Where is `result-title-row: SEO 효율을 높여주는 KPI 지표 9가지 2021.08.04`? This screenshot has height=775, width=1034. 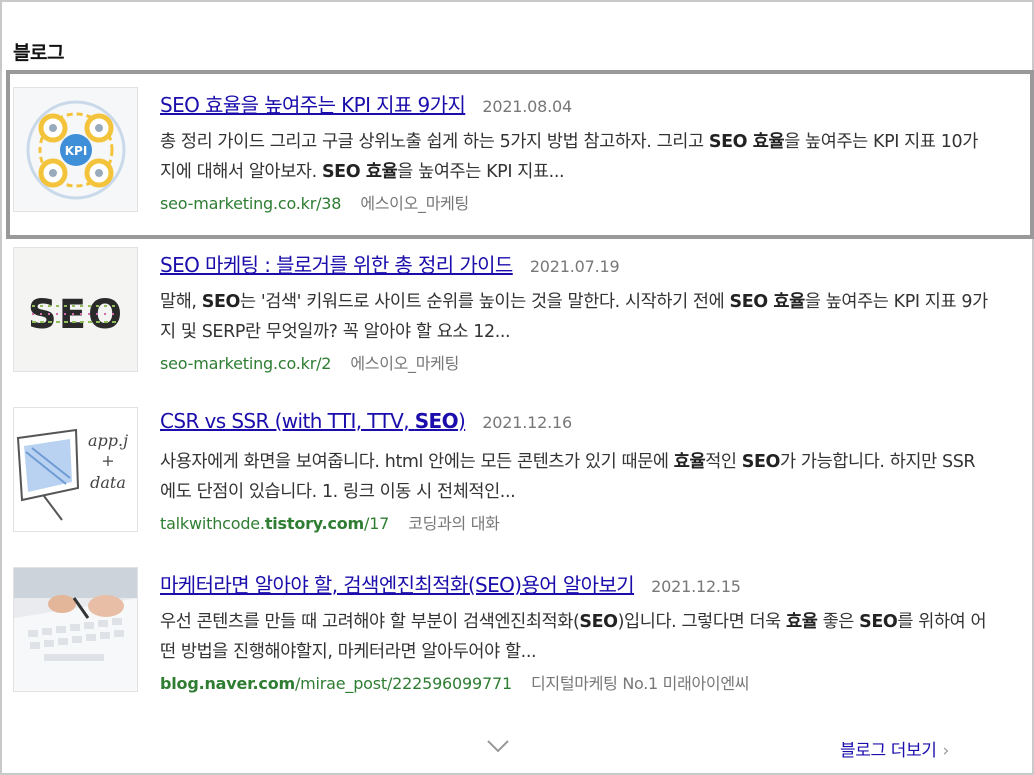 result-title-row: SEO 효율을 높여주는 KPI 지표 9가지 2021.08.04 is located at coordinates (366, 103).